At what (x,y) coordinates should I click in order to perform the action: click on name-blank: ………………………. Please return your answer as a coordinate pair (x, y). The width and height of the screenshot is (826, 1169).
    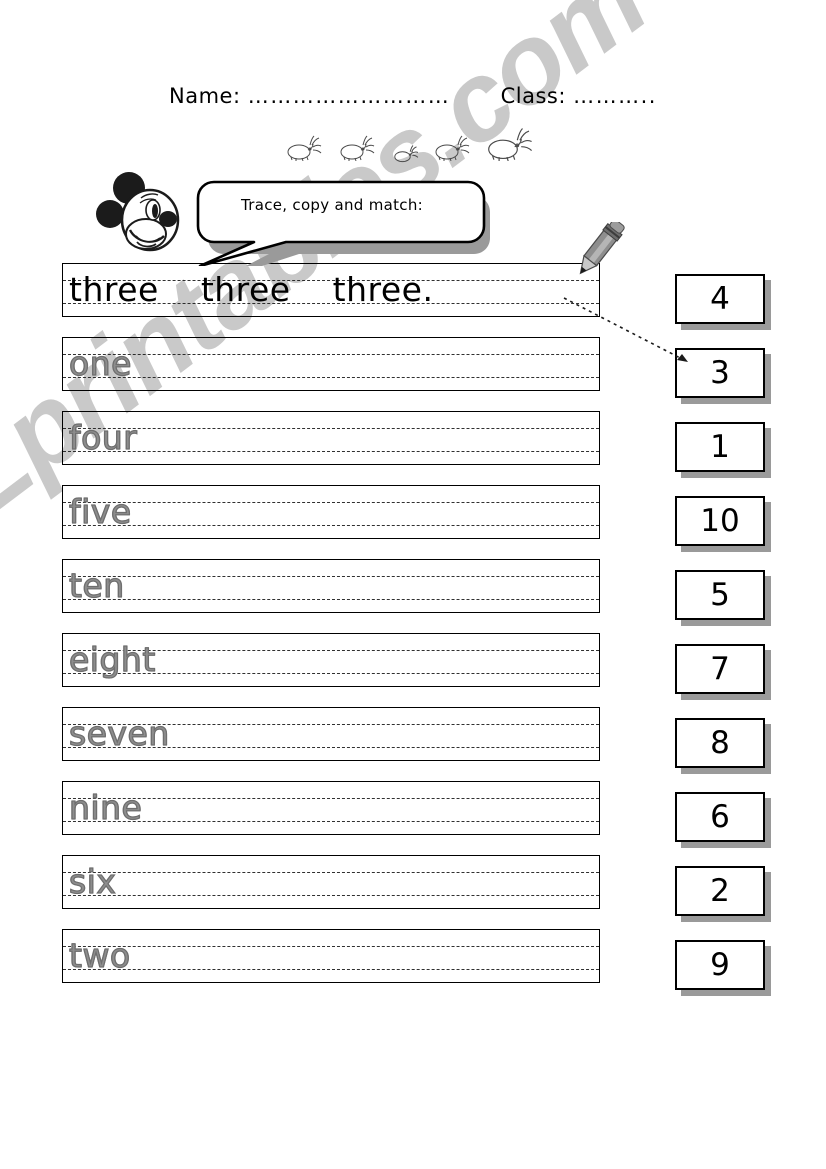
    Looking at the image, I should click on (349, 96).